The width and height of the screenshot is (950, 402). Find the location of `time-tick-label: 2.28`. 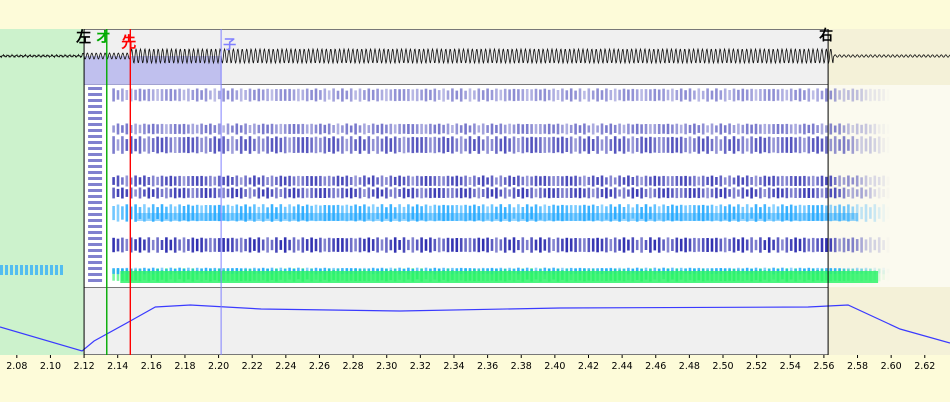

time-tick-label: 2.28 is located at coordinates (353, 366).